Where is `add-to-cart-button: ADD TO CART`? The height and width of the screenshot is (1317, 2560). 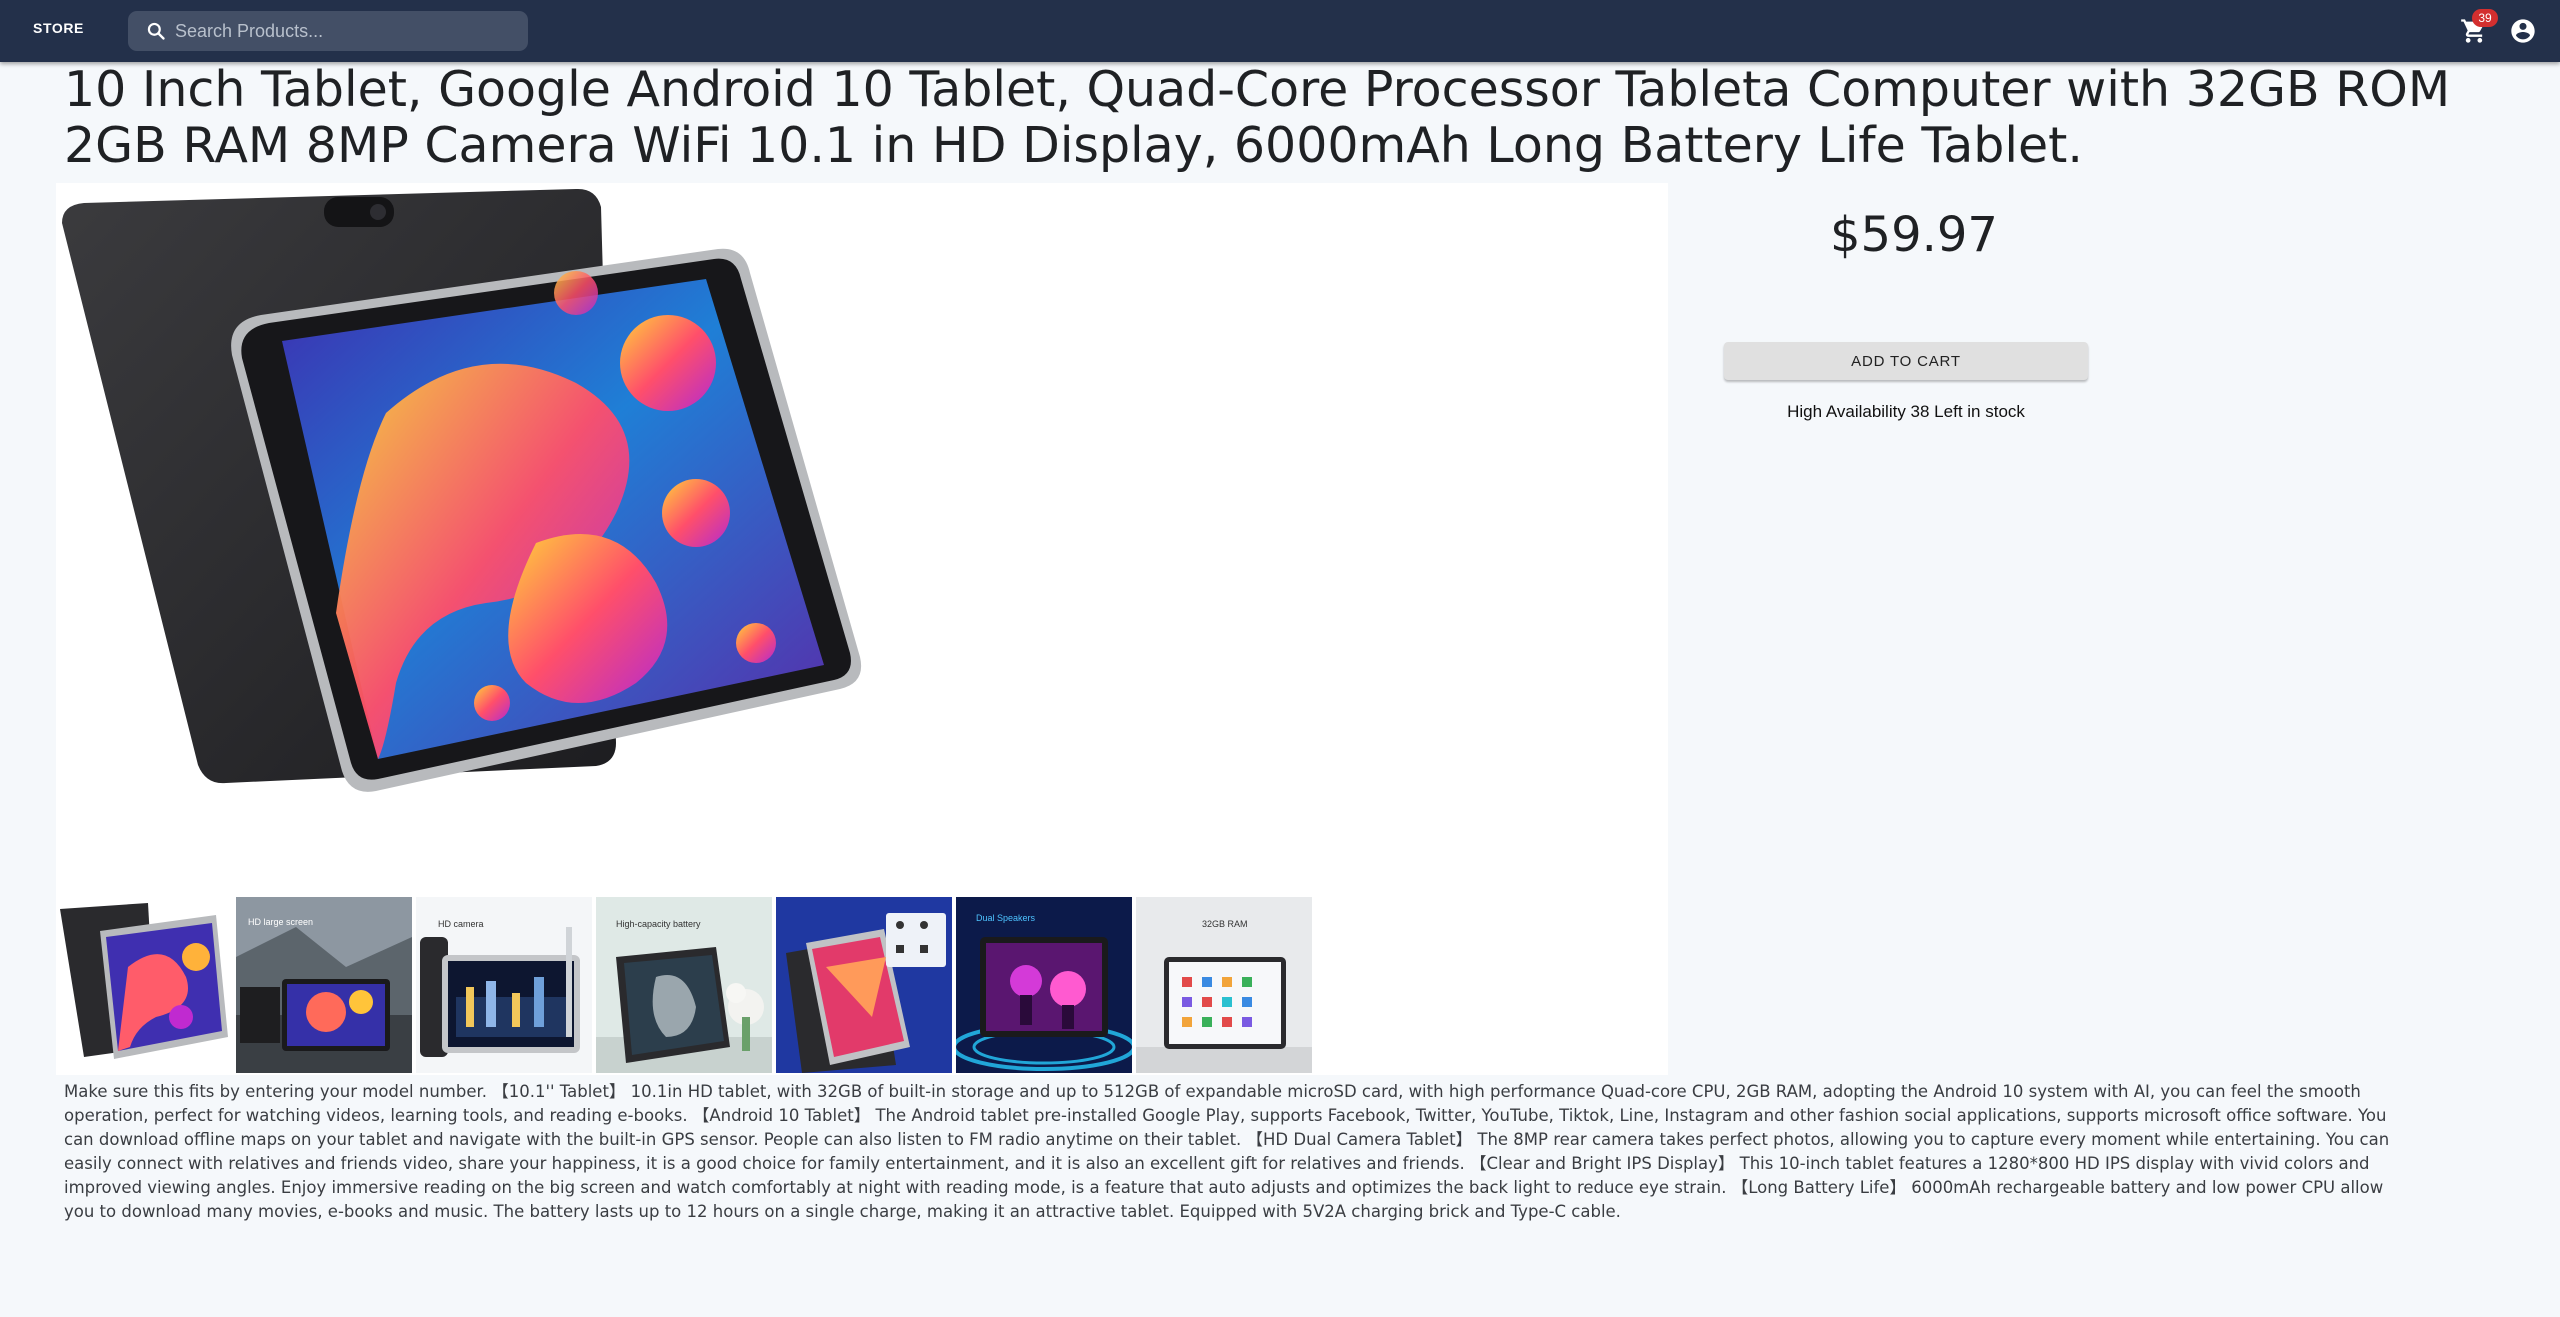 add-to-cart-button: ADD TO CART is located at coordinates (1906, 361).